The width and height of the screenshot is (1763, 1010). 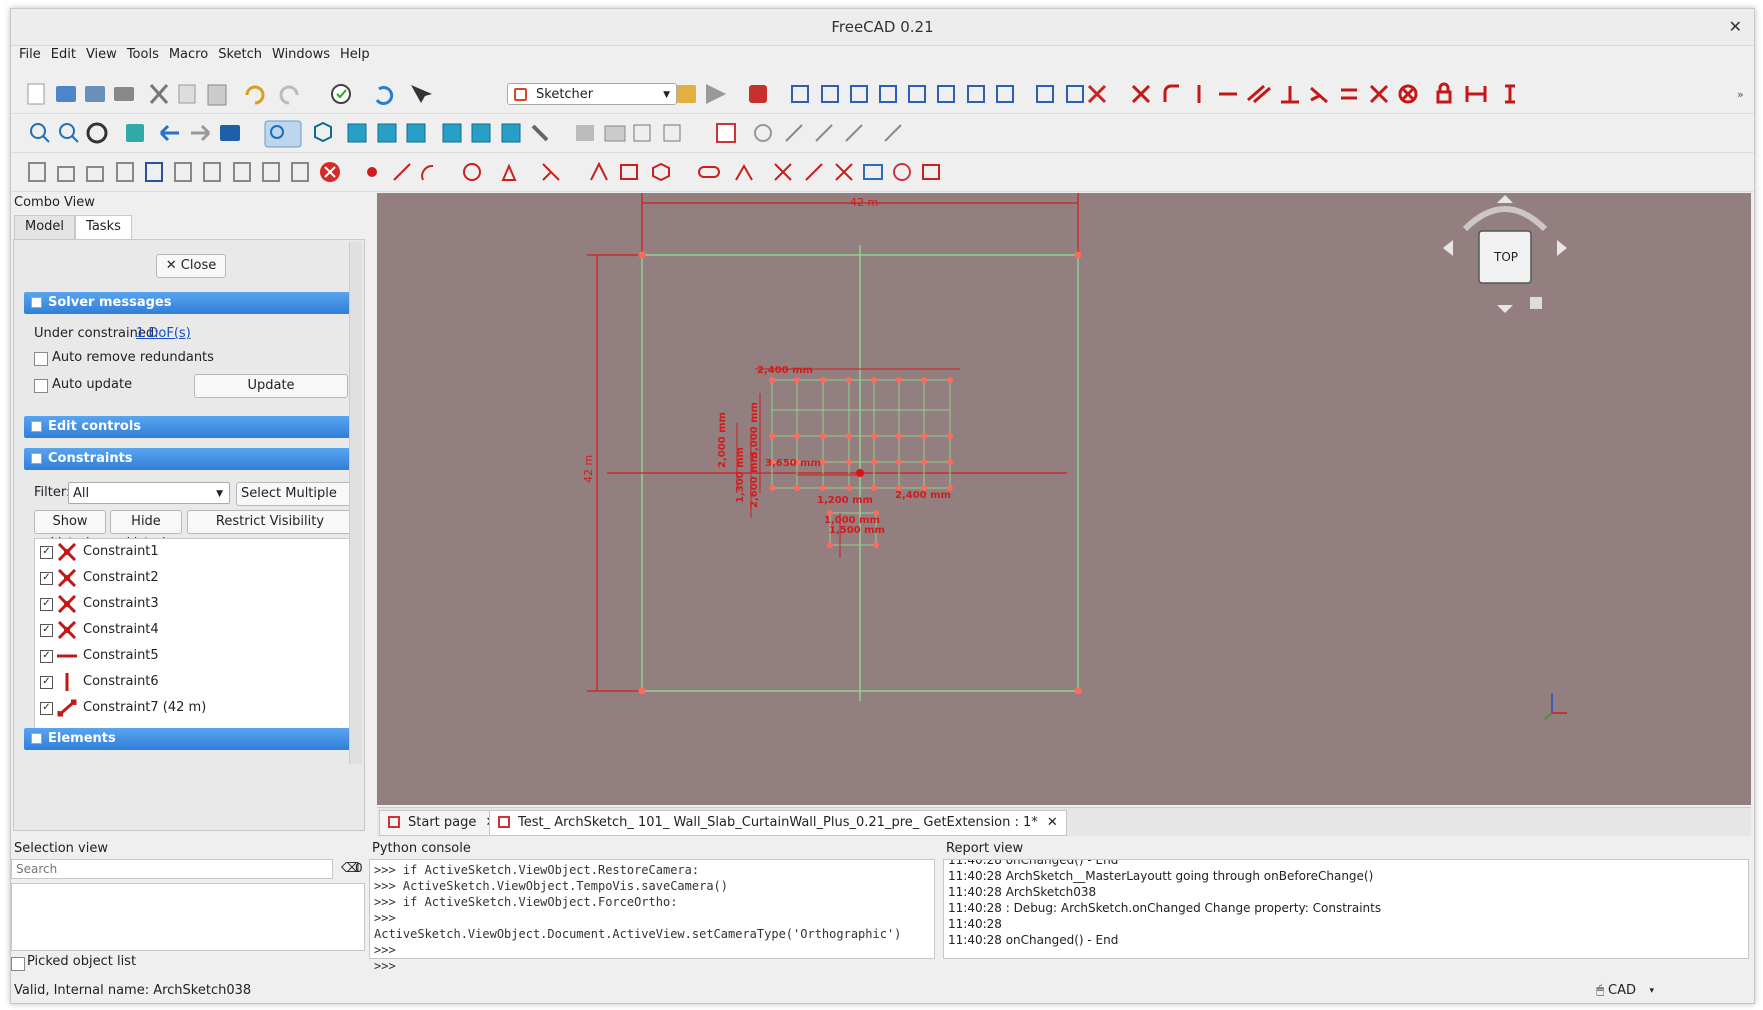 What do you see at coordinates (187, 427) in the screenshot?
I see `edit-controls-header: Edit controls` at bounding box center [187, 427].